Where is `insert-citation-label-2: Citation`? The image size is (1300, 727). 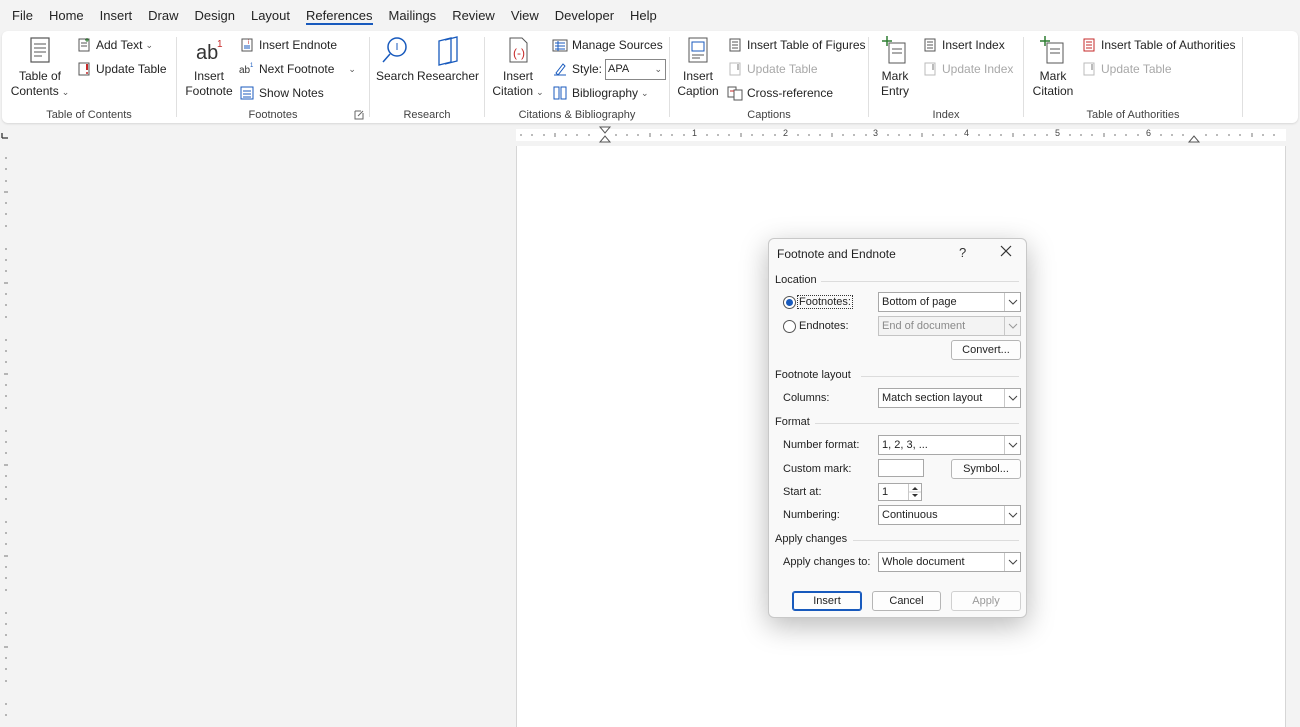 insert-citation-label-2: Citation is located at coordinates (513, 91).